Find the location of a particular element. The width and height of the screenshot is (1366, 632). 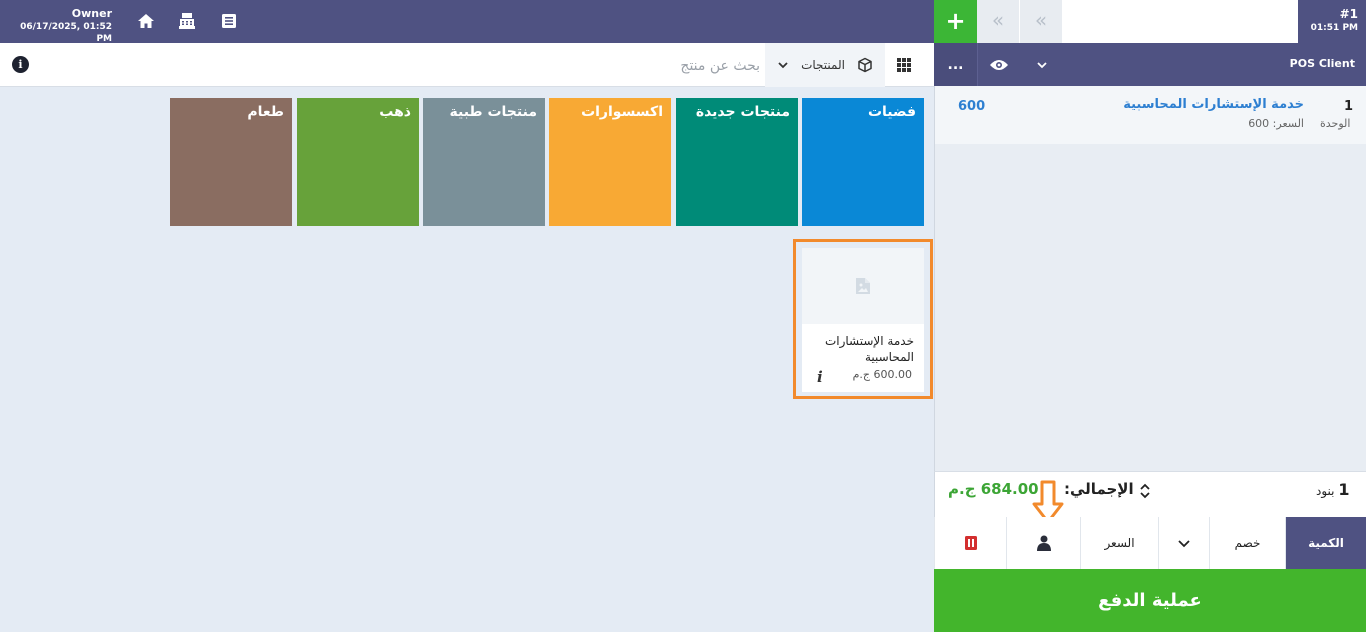

order-number: #1 is located at coordinates (1348, 14).